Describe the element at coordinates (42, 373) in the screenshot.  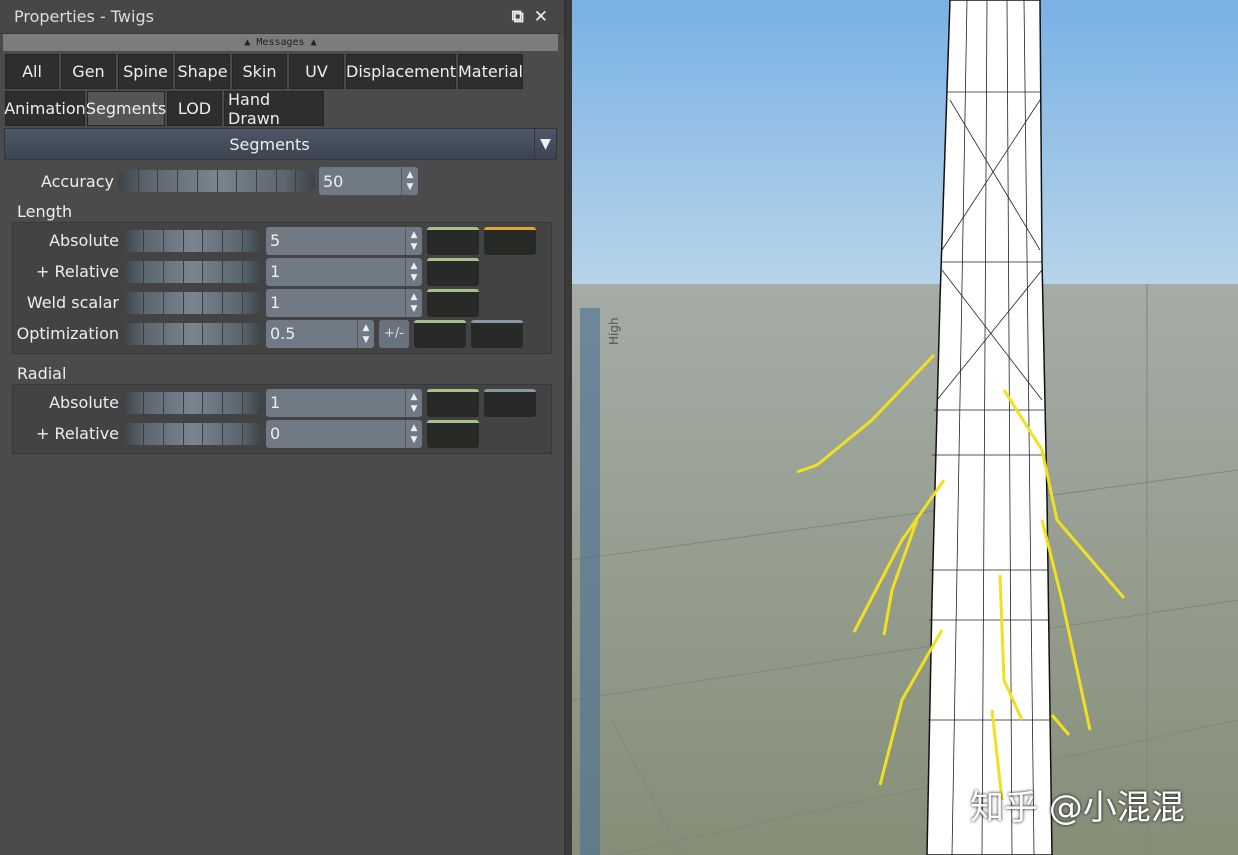
I see `radial-group-title: Radial` at that location.